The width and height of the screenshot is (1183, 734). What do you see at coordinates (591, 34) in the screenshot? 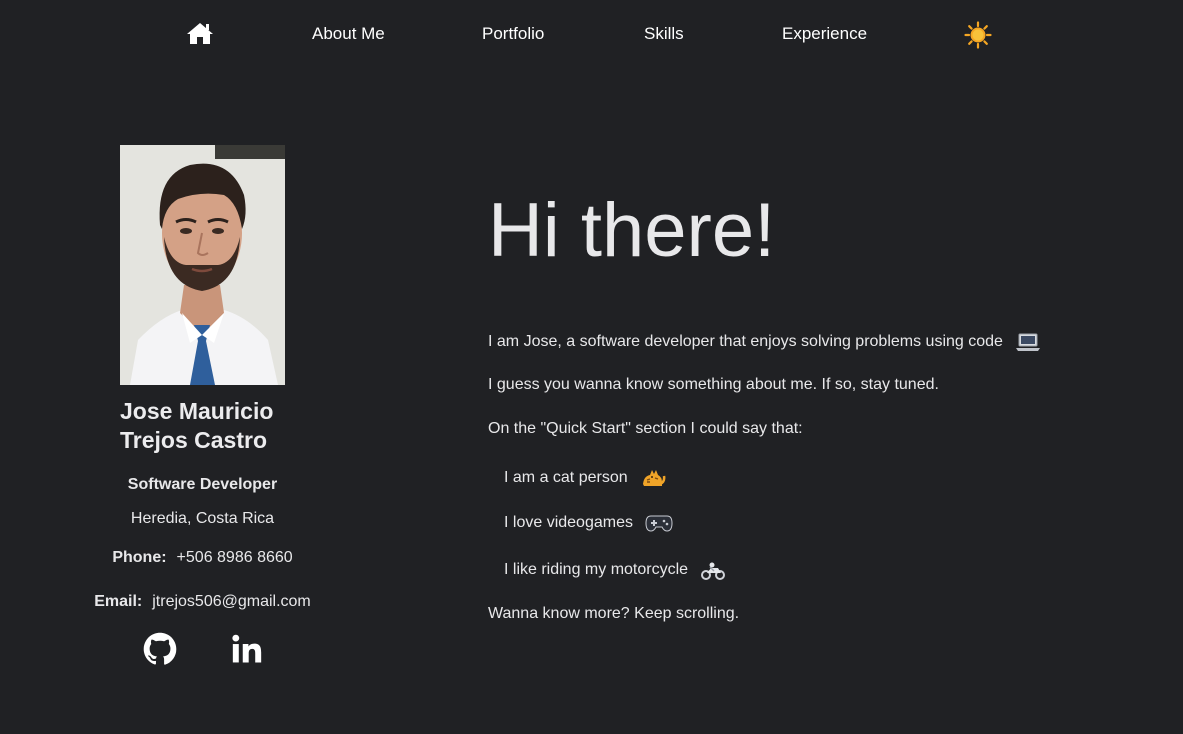
I see `top-nav: About Me Portfolio Skills Experience` at bounding box center [591, 34].